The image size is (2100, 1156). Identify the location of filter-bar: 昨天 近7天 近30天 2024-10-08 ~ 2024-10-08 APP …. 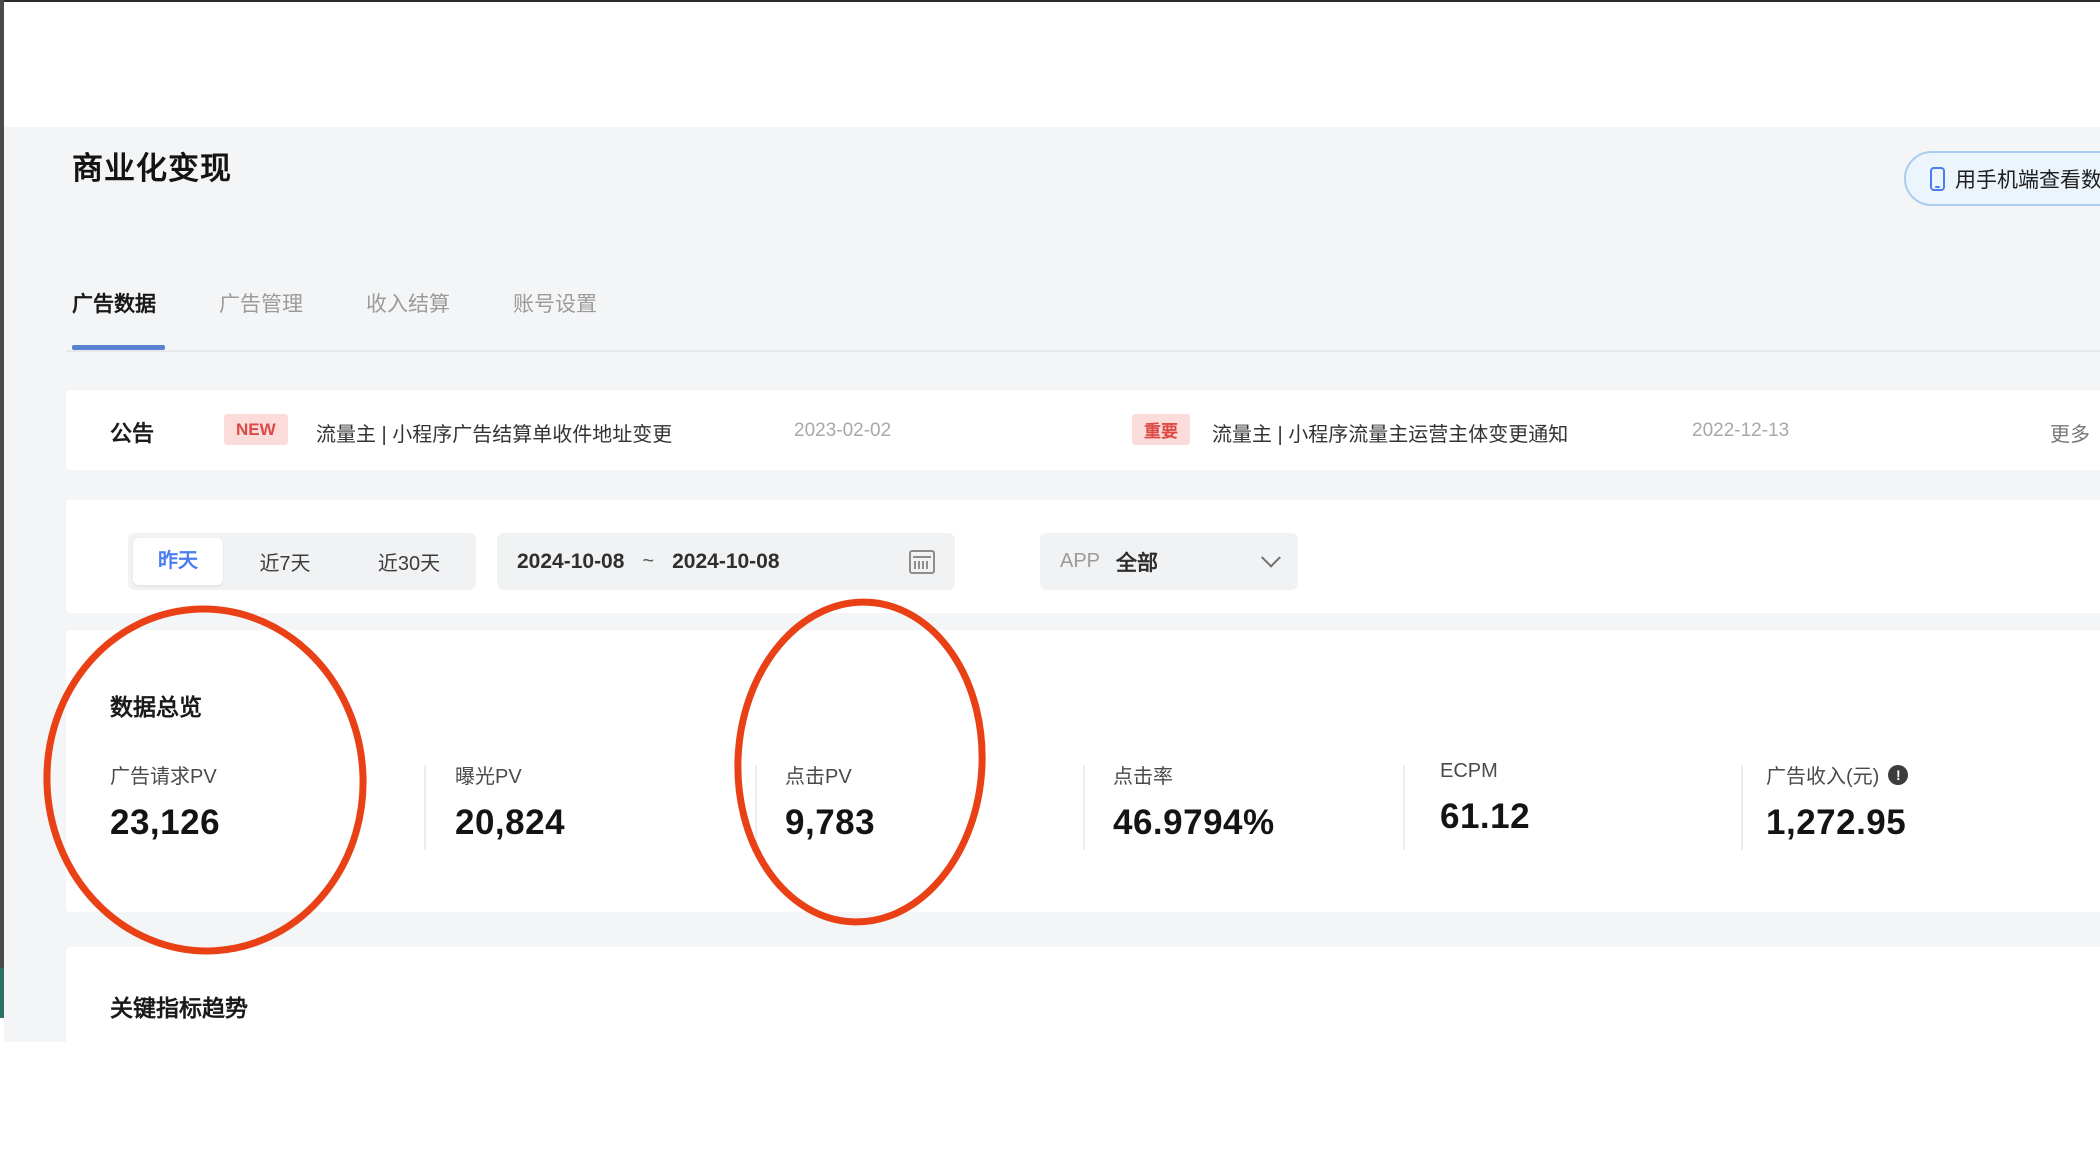
(1083, 556).